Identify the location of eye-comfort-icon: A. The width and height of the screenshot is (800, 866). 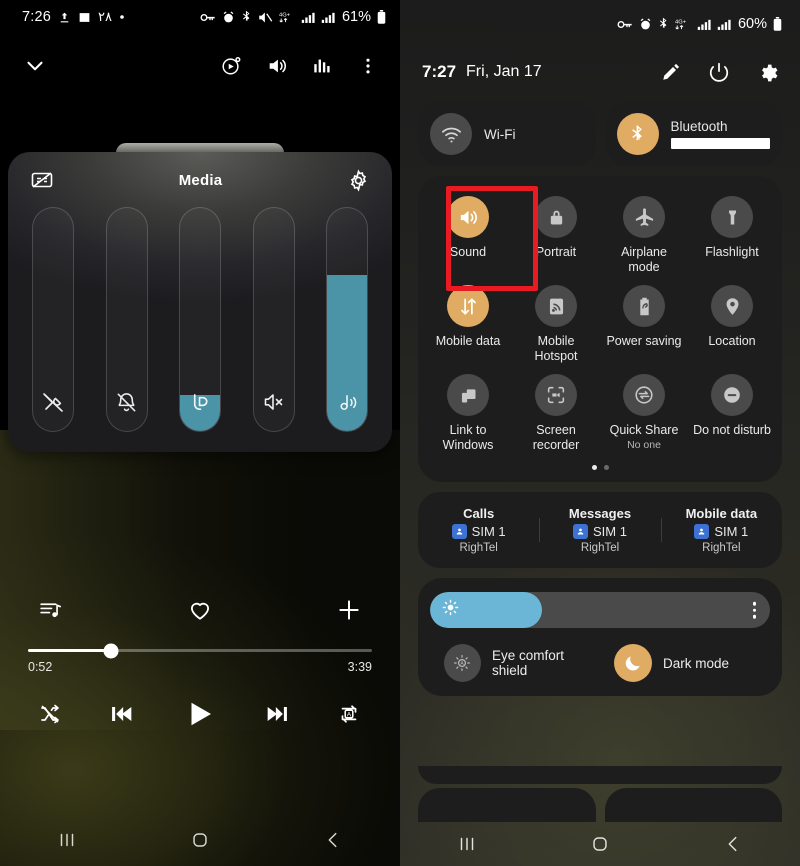
(462, 663).